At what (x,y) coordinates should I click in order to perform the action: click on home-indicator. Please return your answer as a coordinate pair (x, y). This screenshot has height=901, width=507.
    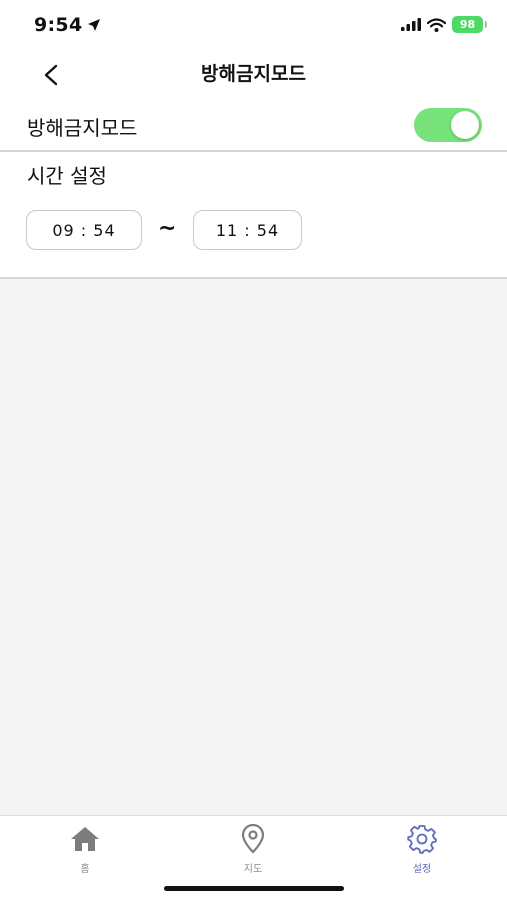
    Looking at the image, I should click on (254, 888).